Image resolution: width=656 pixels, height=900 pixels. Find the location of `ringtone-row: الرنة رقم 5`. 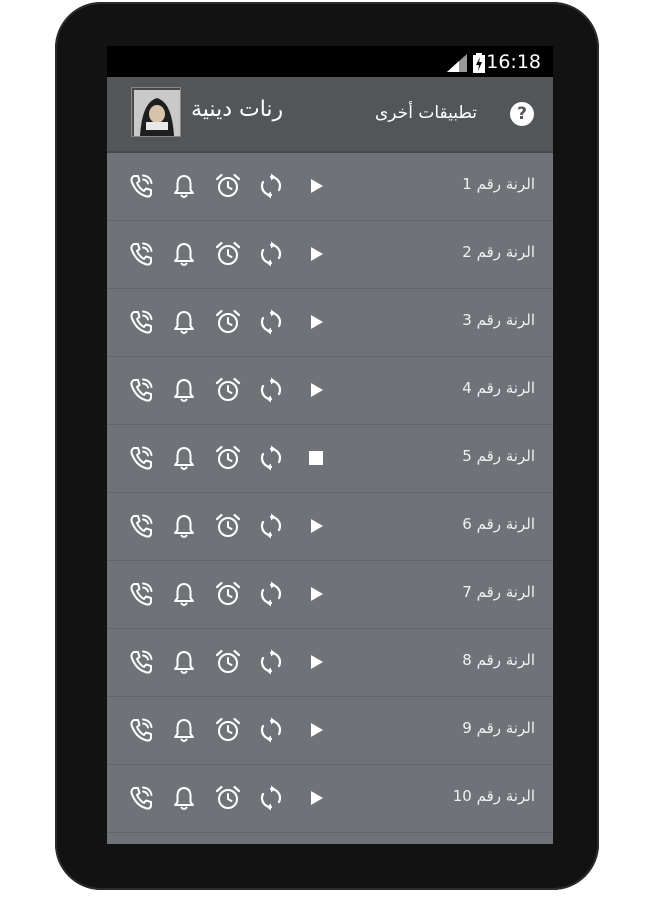

ringtone-row: الرنة رقم 5 is located at coordinates (330, 459).